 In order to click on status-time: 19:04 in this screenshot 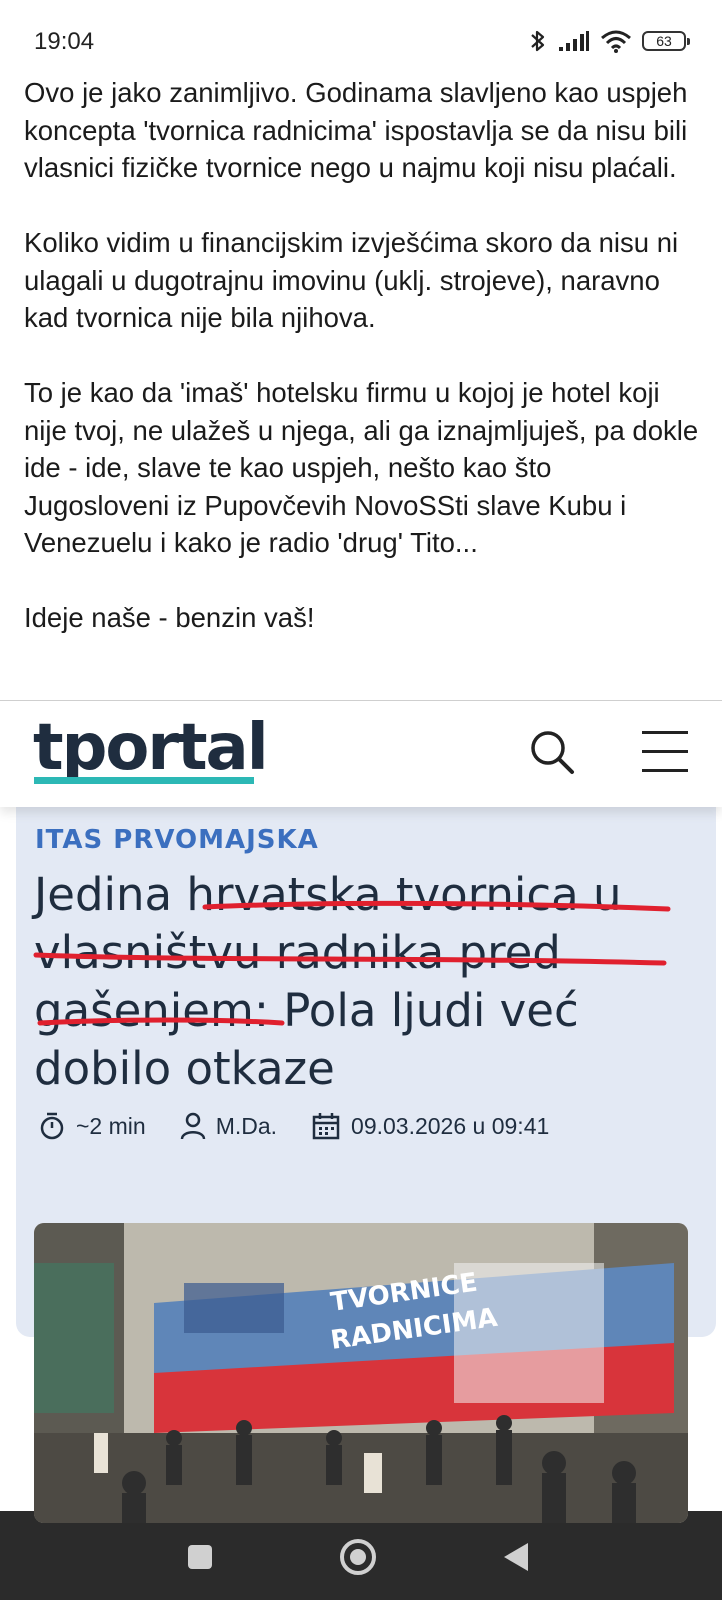, I will do `click(64, 41)`.